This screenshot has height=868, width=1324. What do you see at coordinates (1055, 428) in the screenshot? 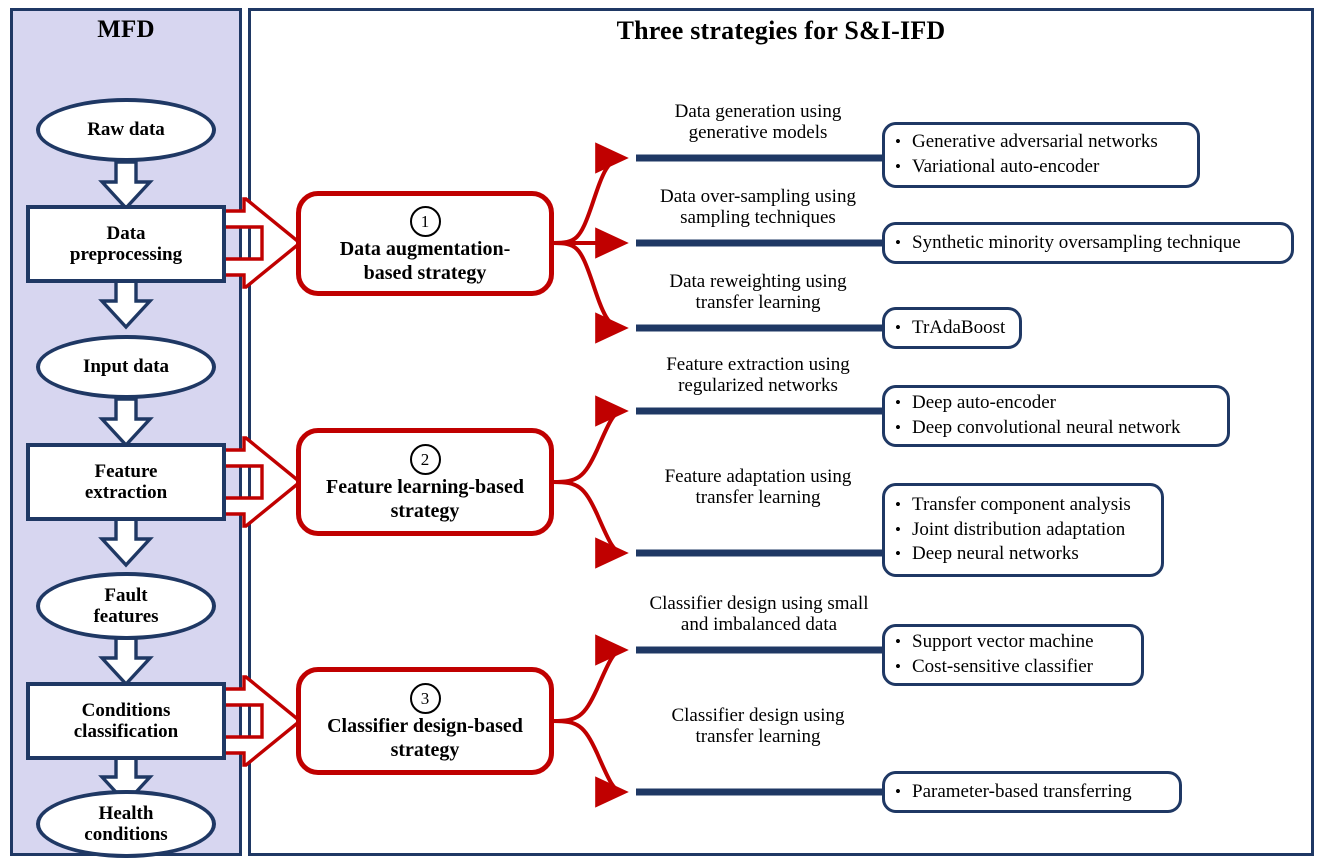
I see `detail-list-item: Deep convolutional neural network` at bounding box center [1055, 428].